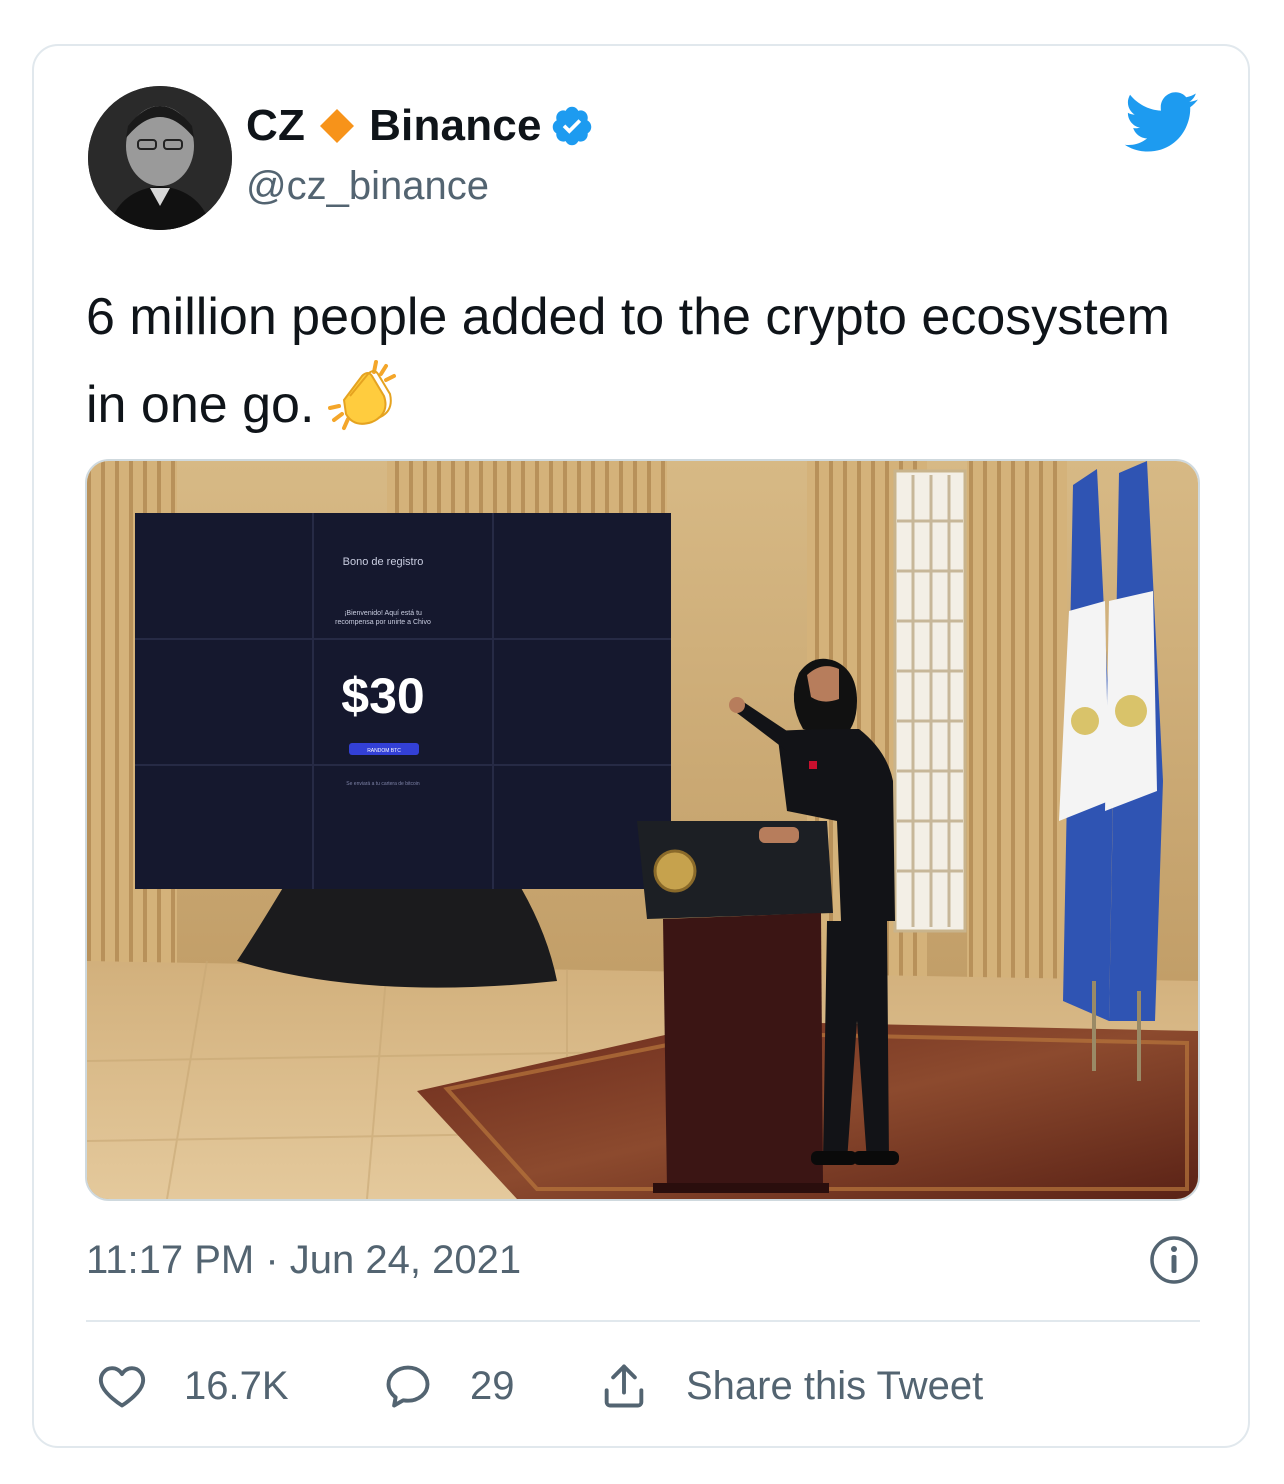 This screenshot has height=1484, width=1284. What do you see at coordinates (236, 1385) in the screenshot?
I see `like-count: 16.7K` at bounding box center [236, 1385].